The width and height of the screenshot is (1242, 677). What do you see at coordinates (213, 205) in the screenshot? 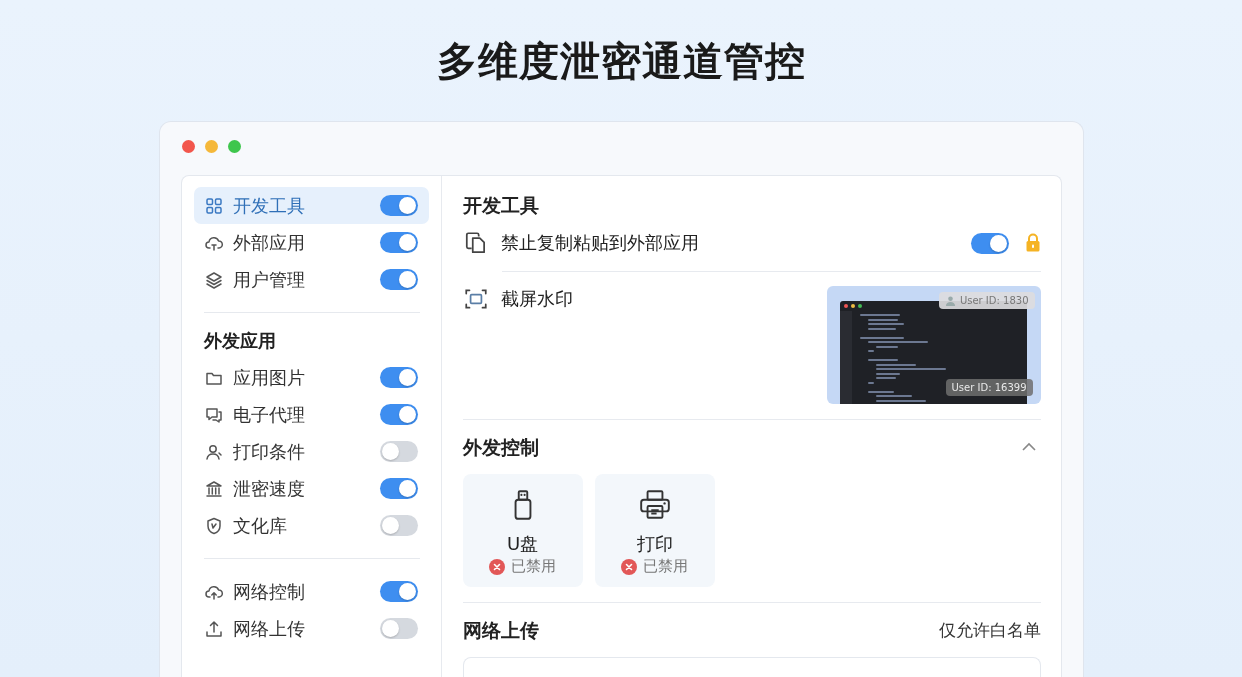
I see `grid-icon` at bounding box center [213, 205].